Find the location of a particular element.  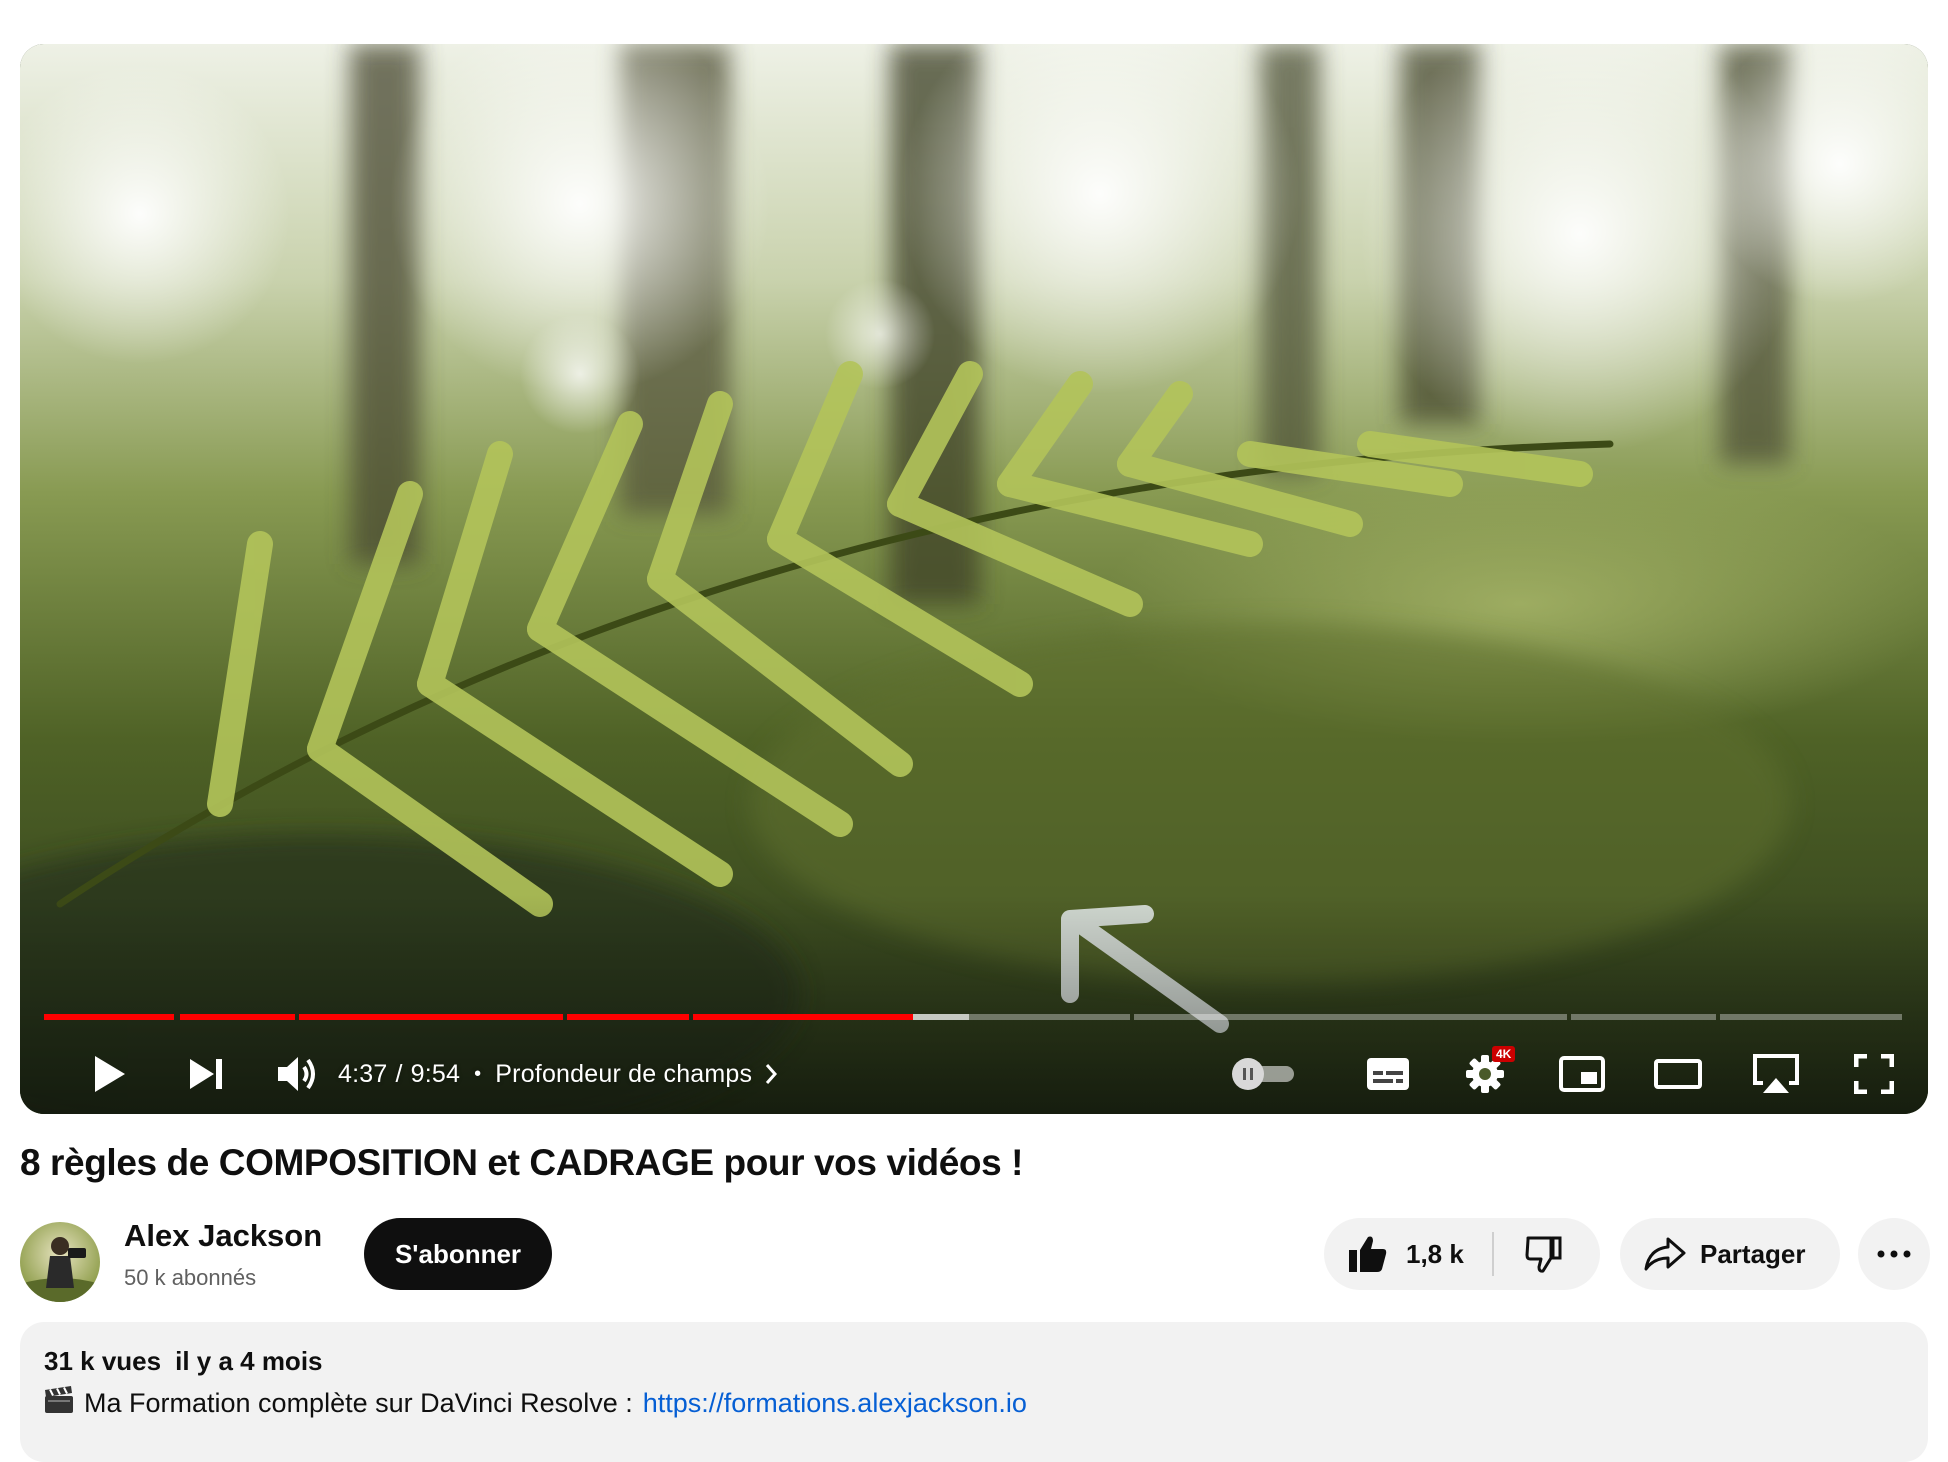

miniplayer-button is located at coordinates (1582, 1074).